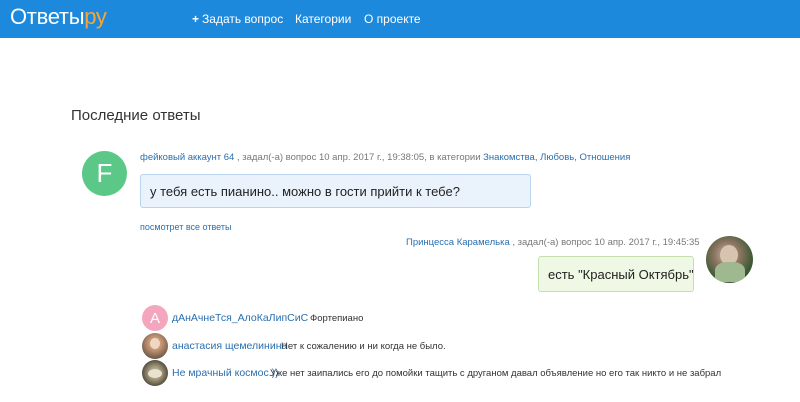  I want to click on reply-user-link: анастасия щемелинина, so click(229, 346).